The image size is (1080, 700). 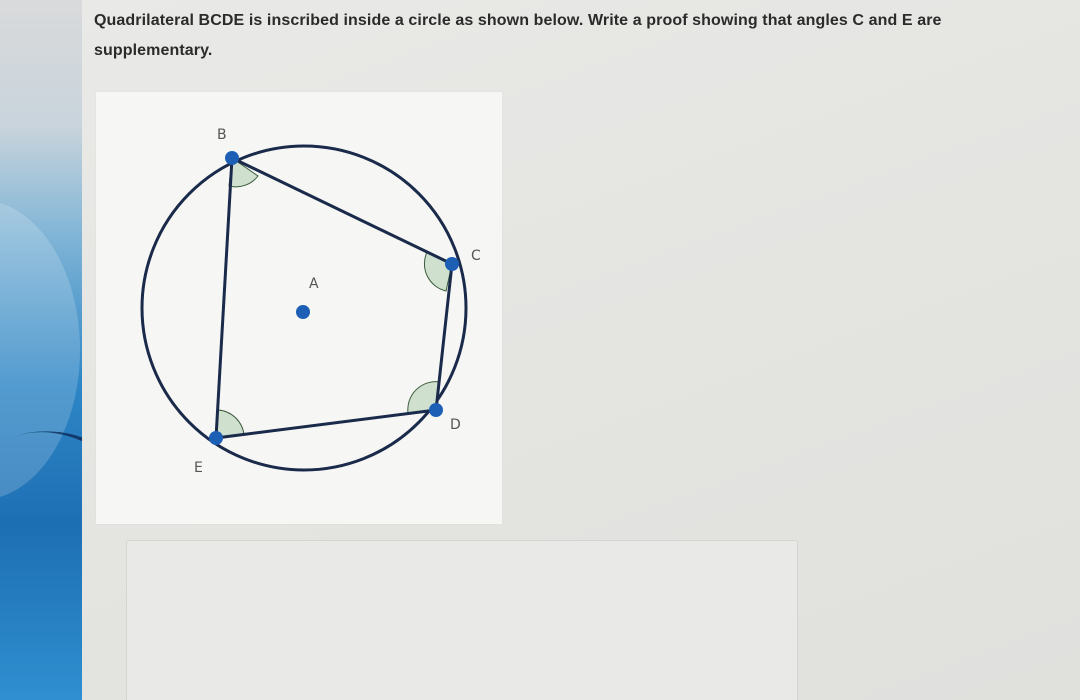 I want to click on side-de, so click(x=326, y=424).